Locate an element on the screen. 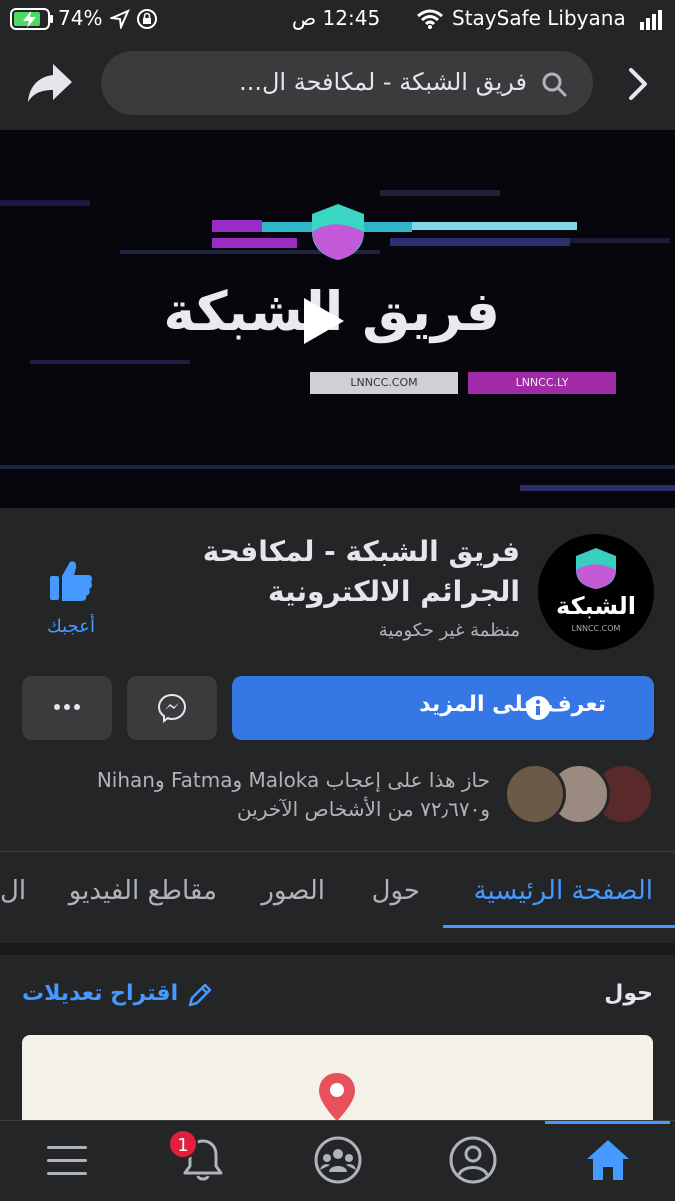 The image size is (675, 1201). more-icon is located at coordinates (67, 707).